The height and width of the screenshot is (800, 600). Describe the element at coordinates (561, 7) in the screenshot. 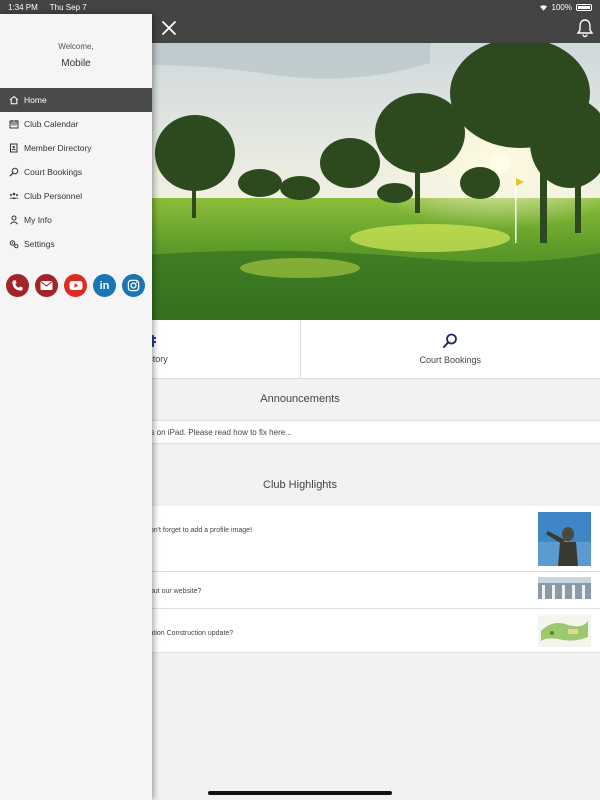

I see `battery-percent: 100%` at that location.